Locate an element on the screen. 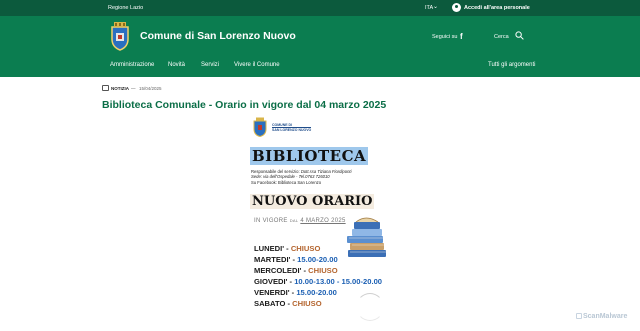 The width and height of the screenshot is (640, 331). poster-comune-label: COMUNE DI SAN LORENZO NUOVO is located at coordinates (292, 127).